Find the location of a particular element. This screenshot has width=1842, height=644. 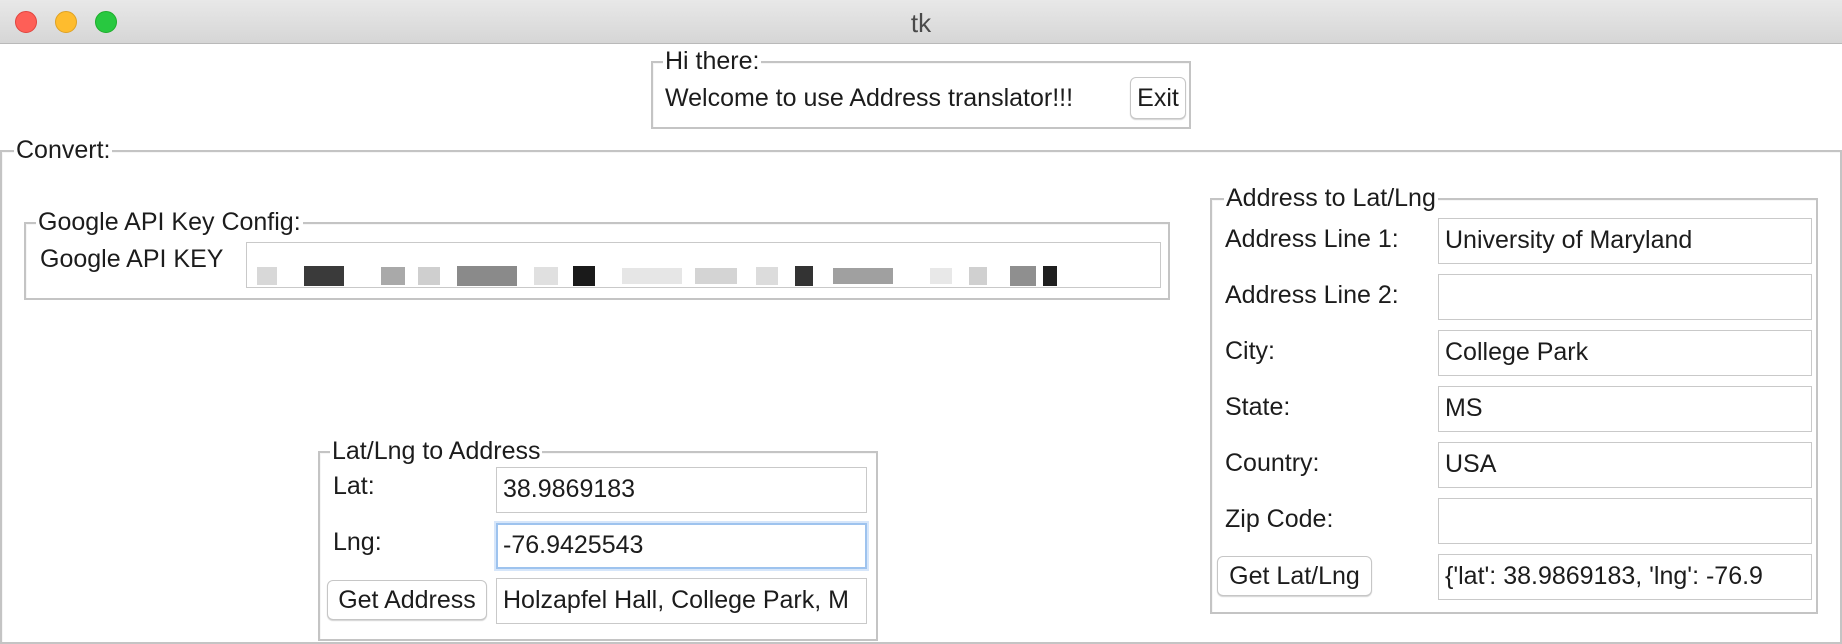

redacted-key-mask is located at coordinates (655, 270).